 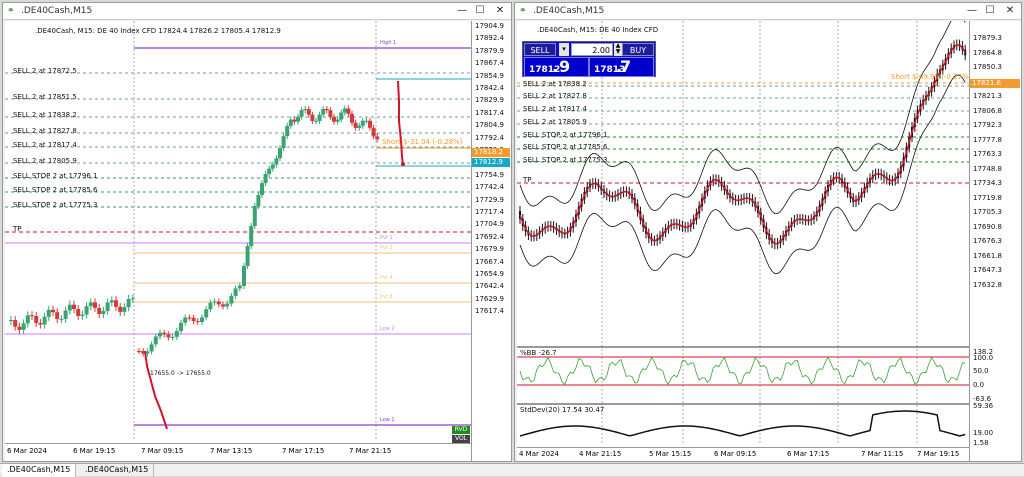 What do you see at coordinates (422, 142) in the screenshot?
I see `left-profit-label: Short $-31.04 (-0.28%)` at bounding box center [422, 142].